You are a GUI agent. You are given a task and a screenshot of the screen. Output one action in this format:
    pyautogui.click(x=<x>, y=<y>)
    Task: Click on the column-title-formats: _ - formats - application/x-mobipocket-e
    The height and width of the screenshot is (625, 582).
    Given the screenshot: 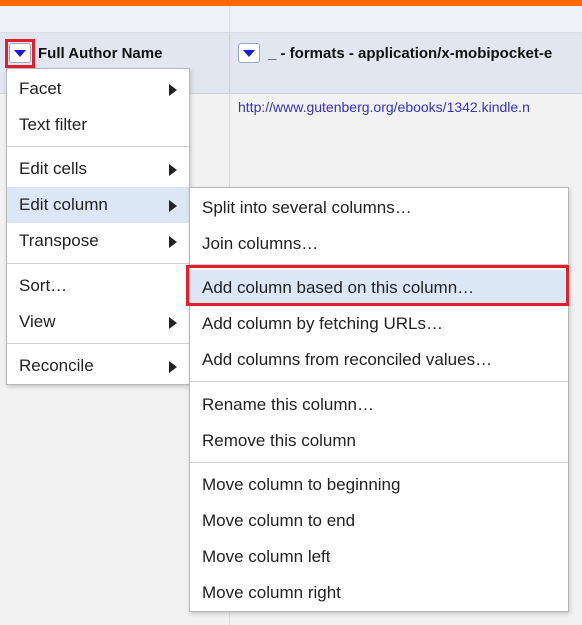 What is the action you would take?
    pyautogui.click(x=410, y=53)
    